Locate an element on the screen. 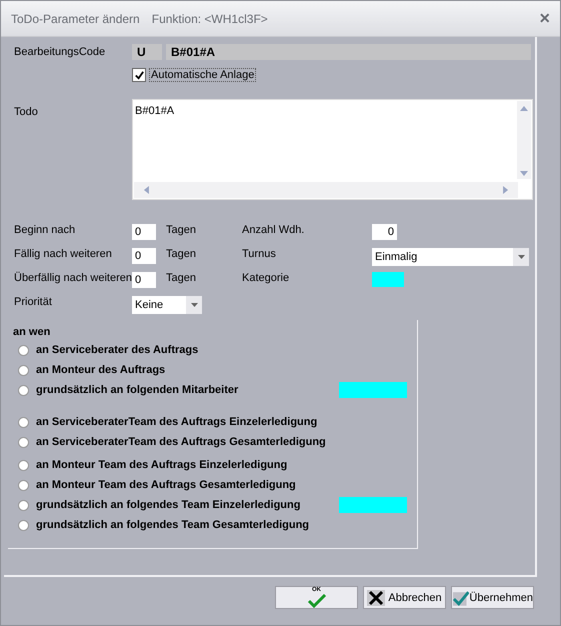  checkbox-label: Automatische Anlage is located at coordinates (202, 75).